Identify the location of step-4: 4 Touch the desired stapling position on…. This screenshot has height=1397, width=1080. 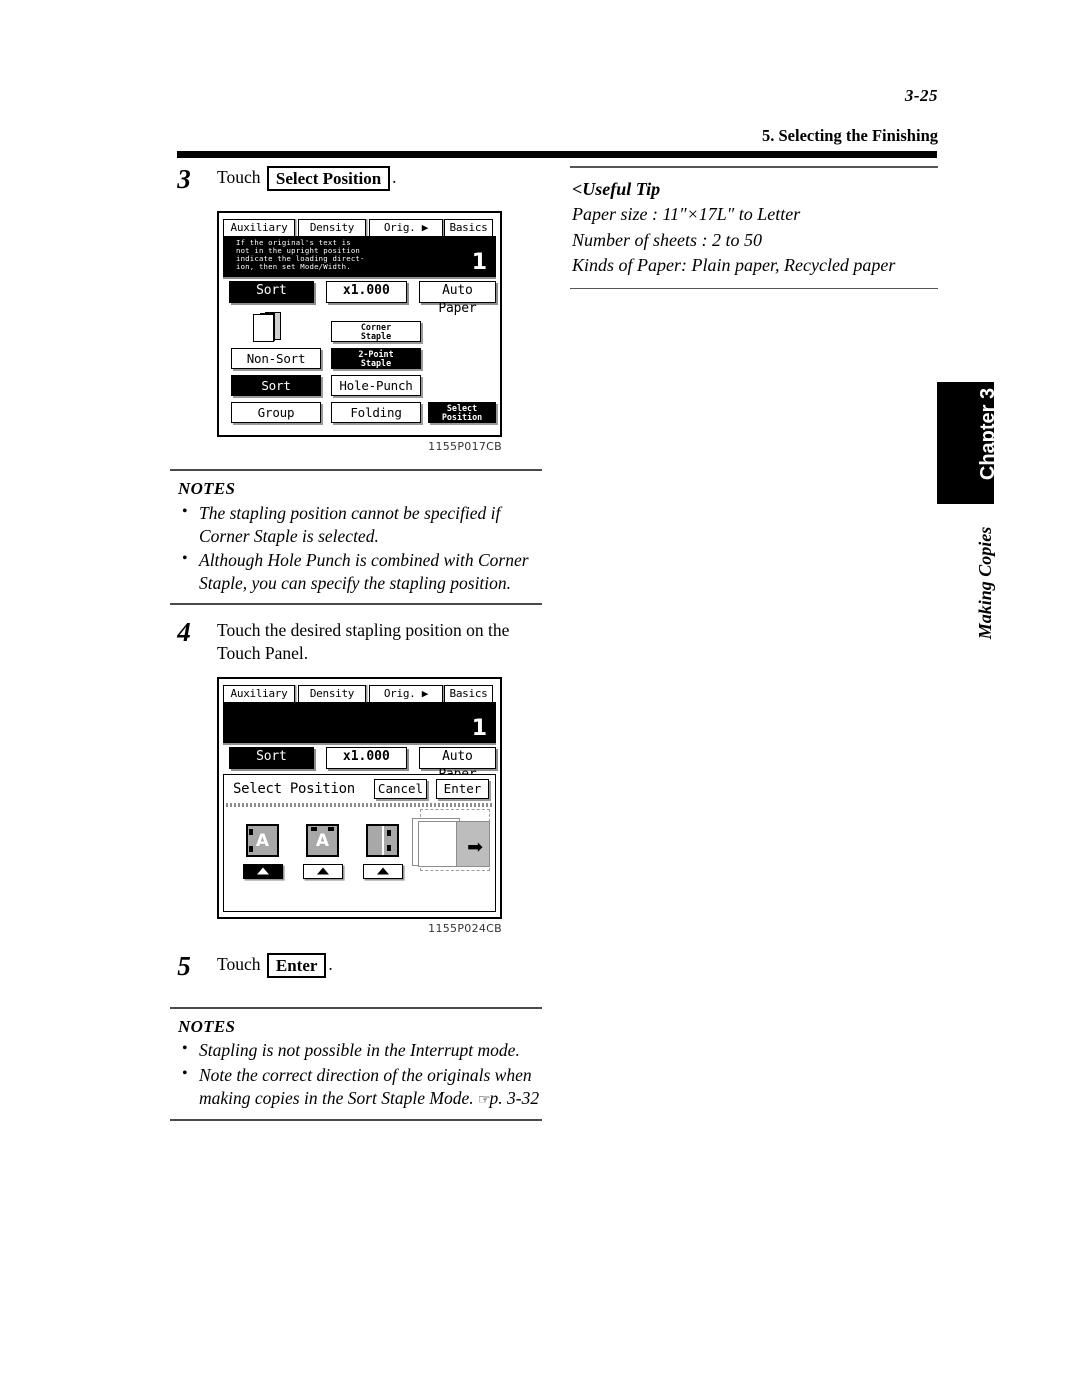
(356, 641).